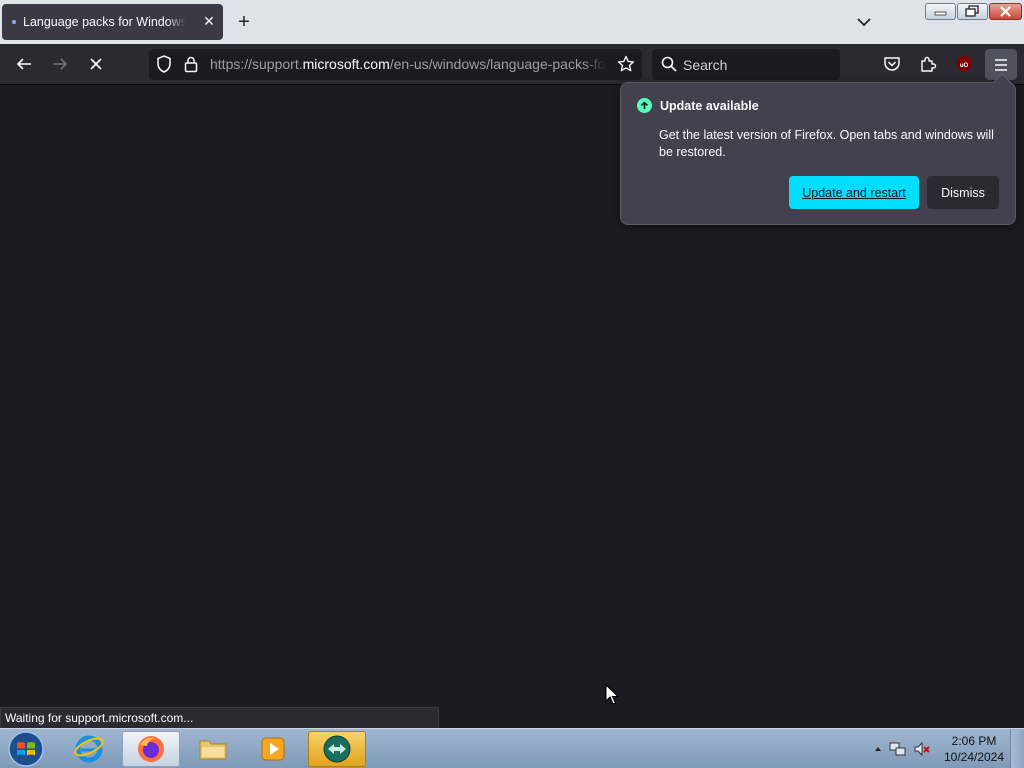 Image resolution: width=1024 pixels, height=768 pixels. Describe the element at coordinates (864, 22) in the screenshot. I see `list-all-tabs-chevron-icon` at that location.